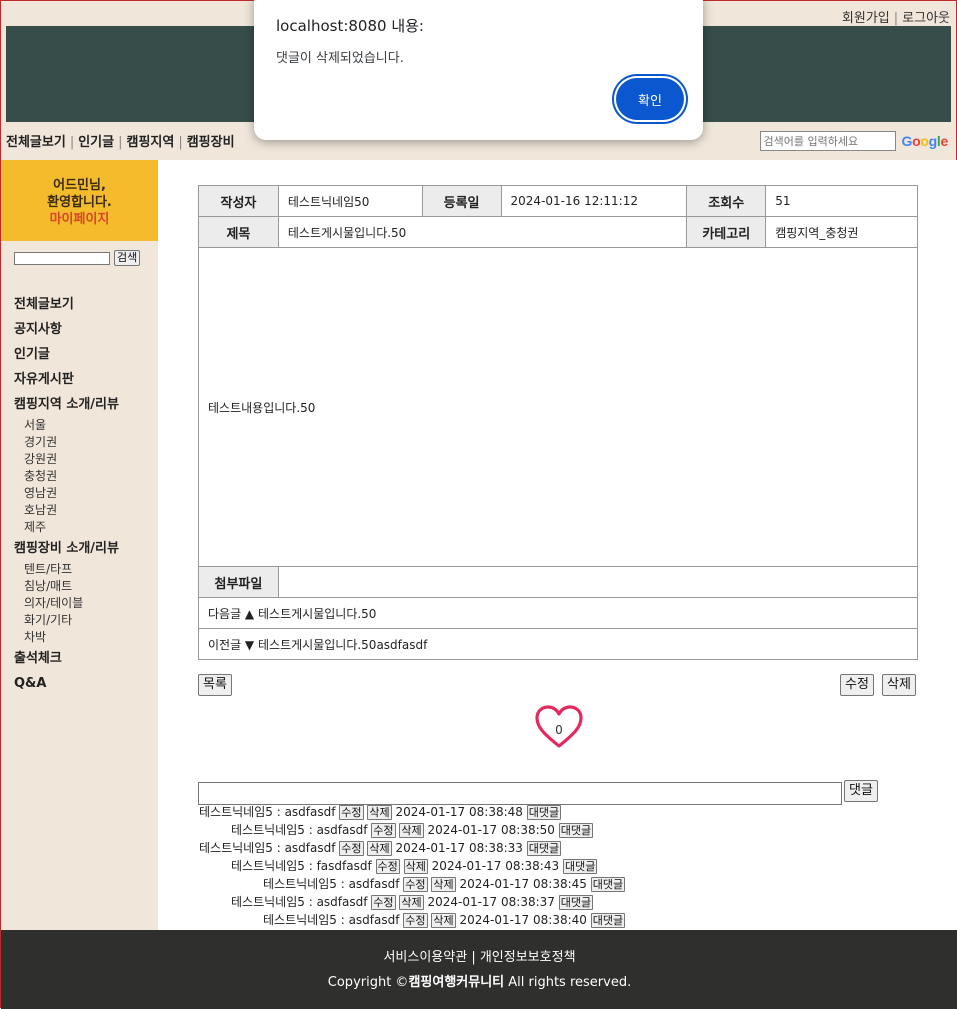 The width and height of the screenshot is (957, 1009). Describe the element at coordinates (86, 442) in the screenshot. I see `sidebar-submenu-item: 경기권` at that location.